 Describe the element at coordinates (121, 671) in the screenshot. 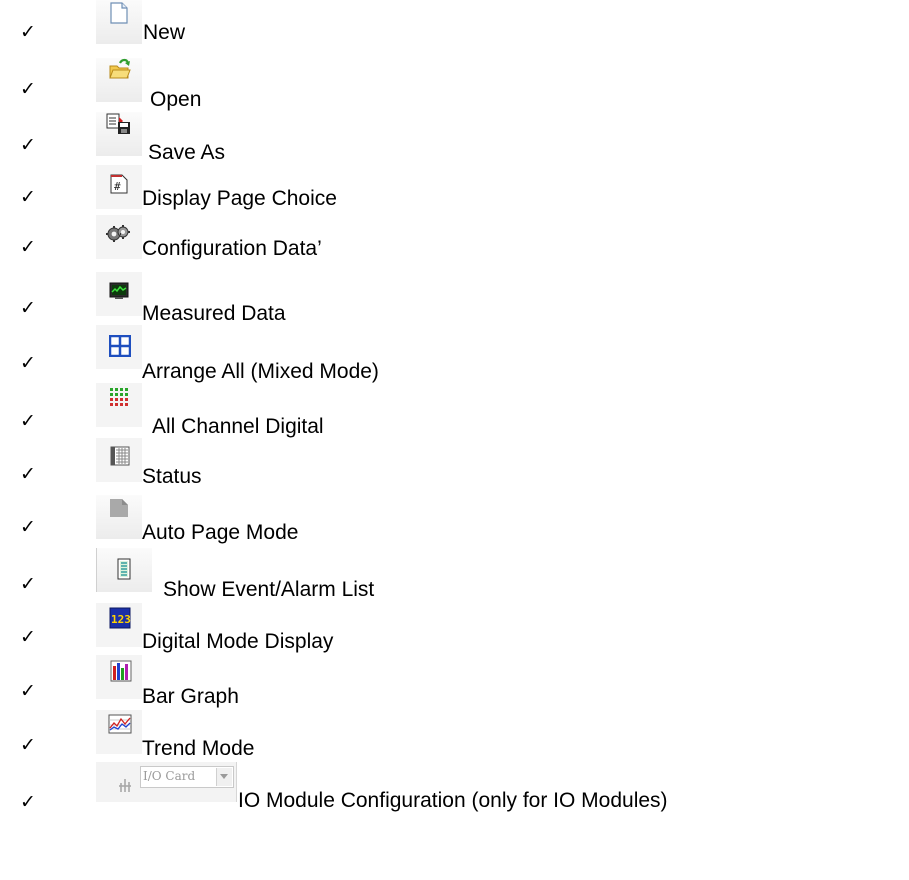

I see `bar-graph-icon` at that location.